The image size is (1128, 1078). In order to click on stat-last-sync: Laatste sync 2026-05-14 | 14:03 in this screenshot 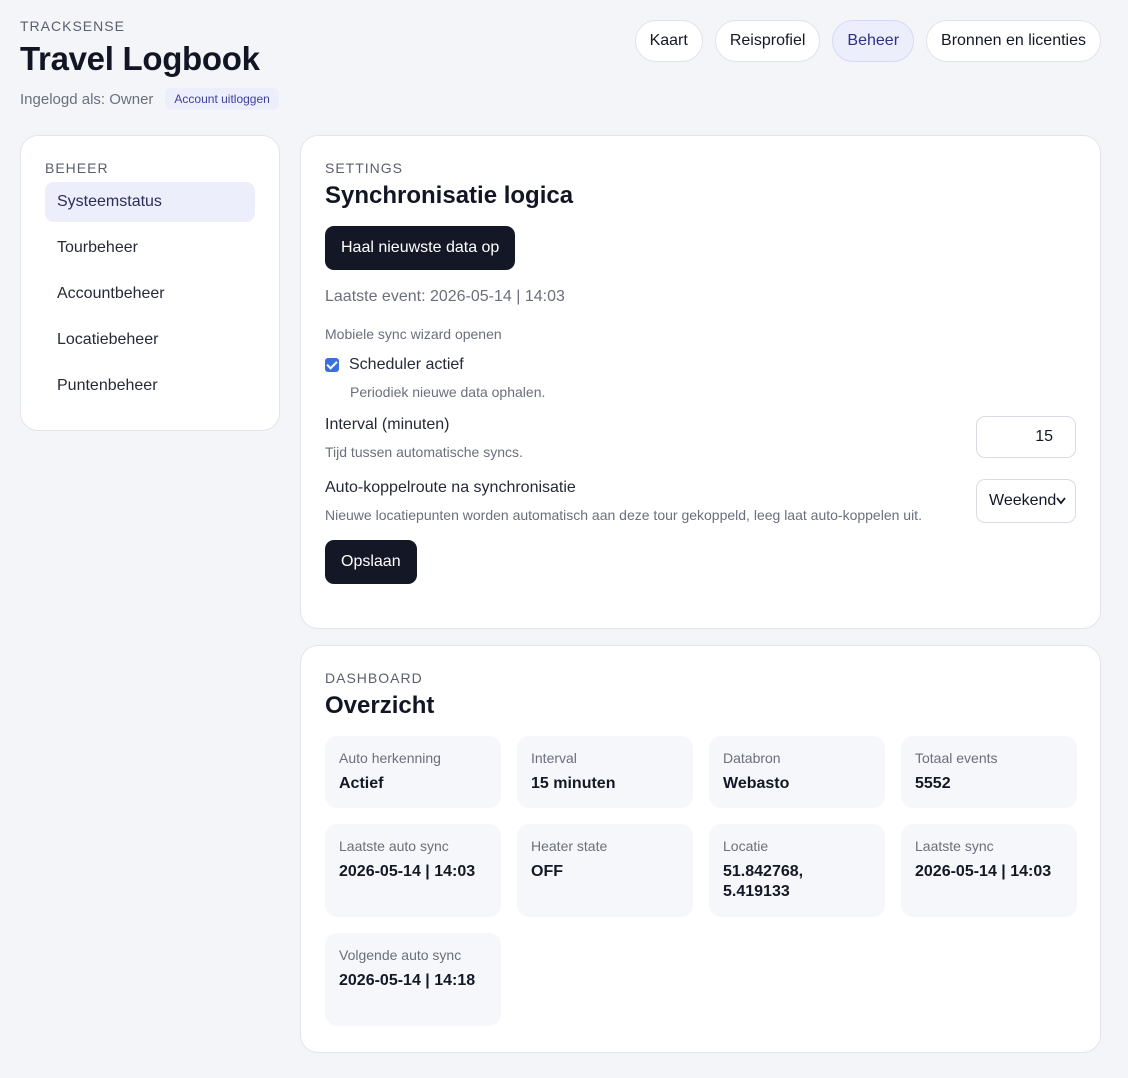, I will do `click(989, 870)`.